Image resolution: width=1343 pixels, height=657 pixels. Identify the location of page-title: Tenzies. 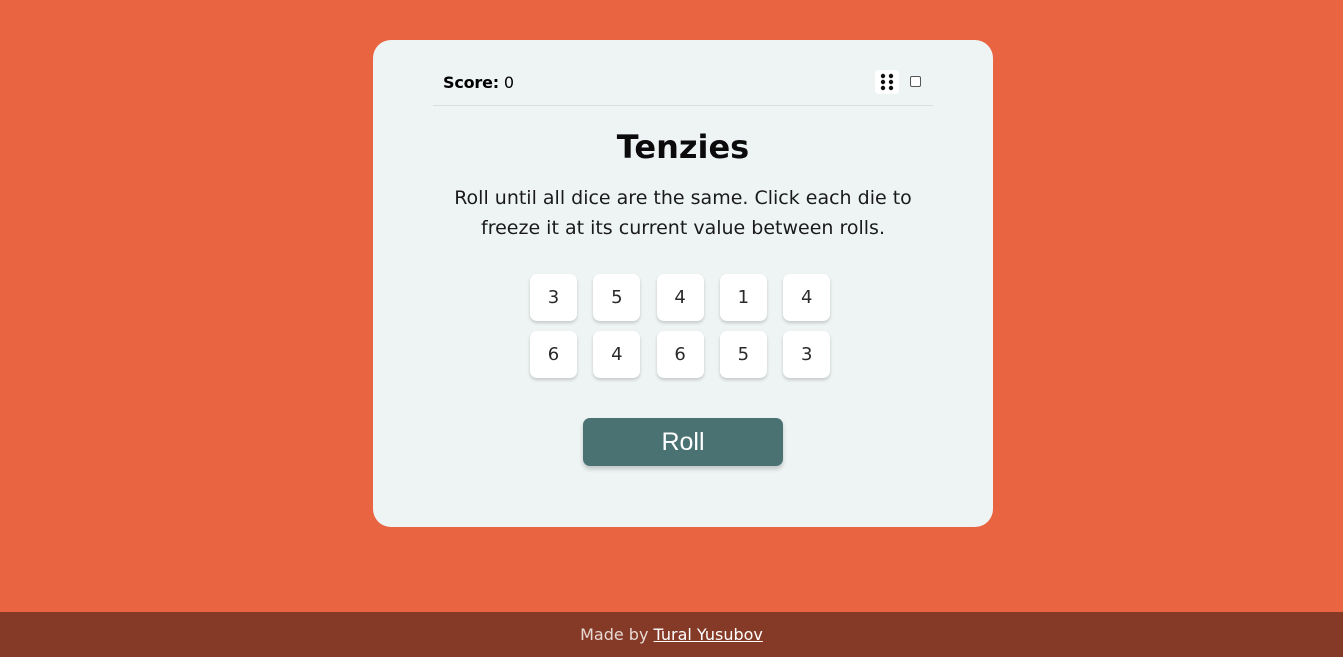
(683, 147).